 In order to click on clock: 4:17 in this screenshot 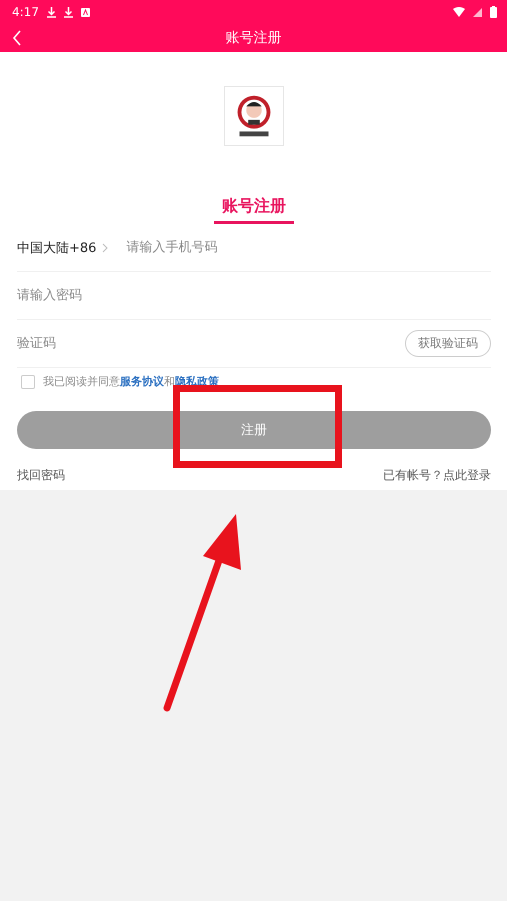, I will do `click(25, 12)`.